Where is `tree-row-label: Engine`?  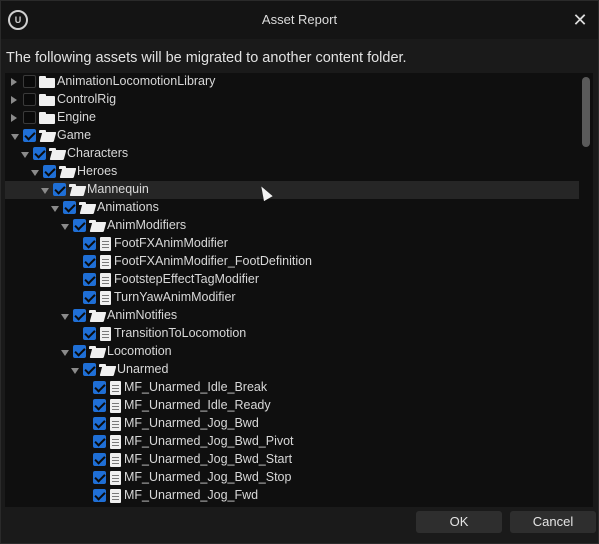
tree-row-label: Engine is located at coordinates (76, 117).